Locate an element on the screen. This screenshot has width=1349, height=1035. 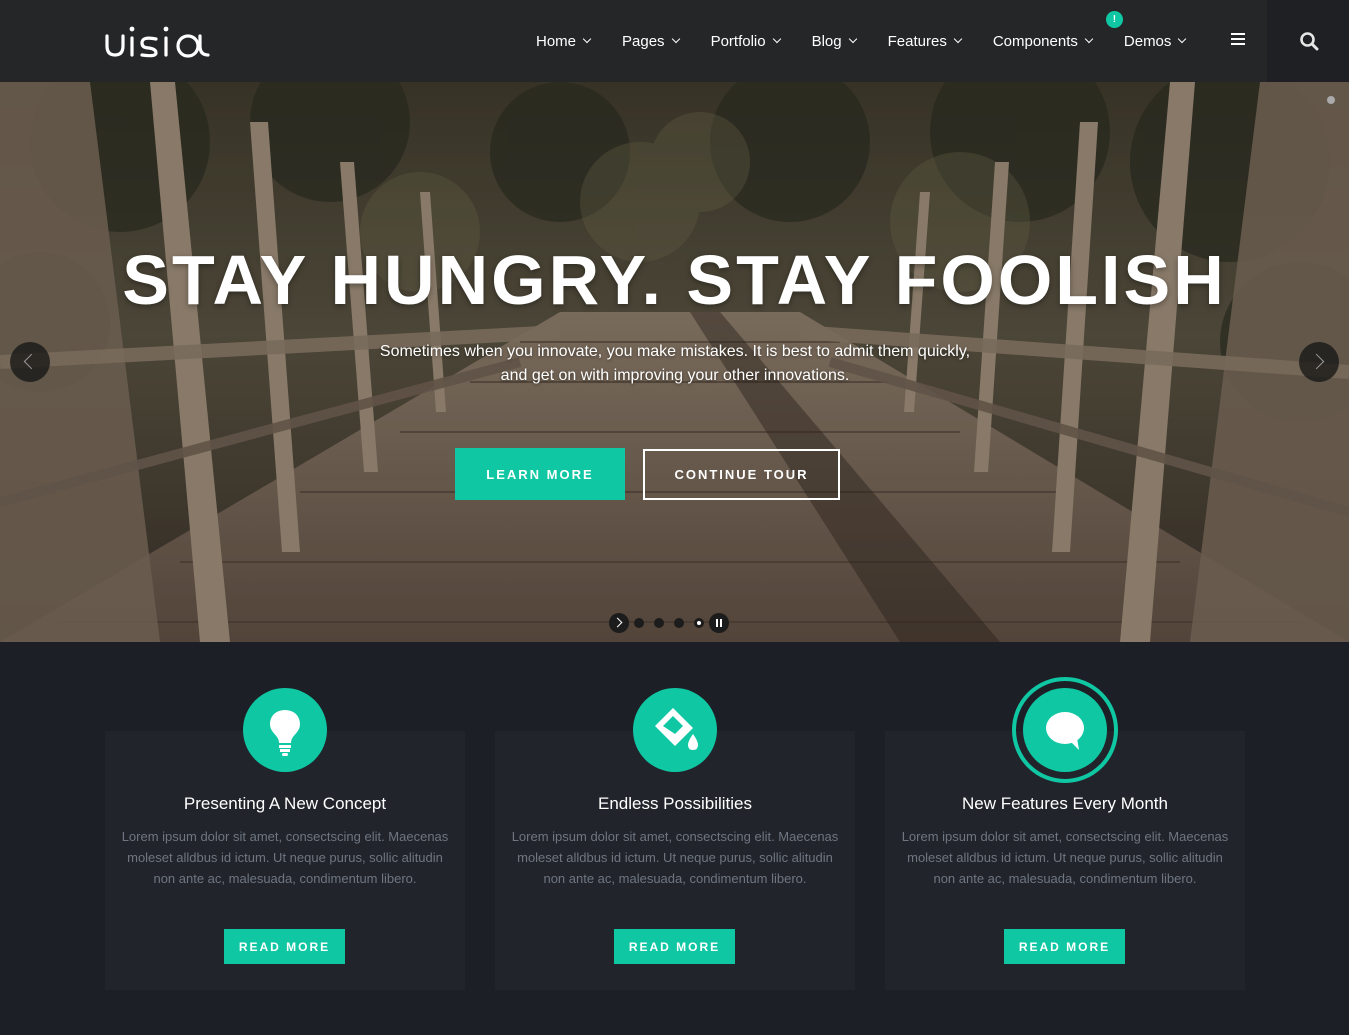
chevron-right-icon is located at coordinates (1316, 361).